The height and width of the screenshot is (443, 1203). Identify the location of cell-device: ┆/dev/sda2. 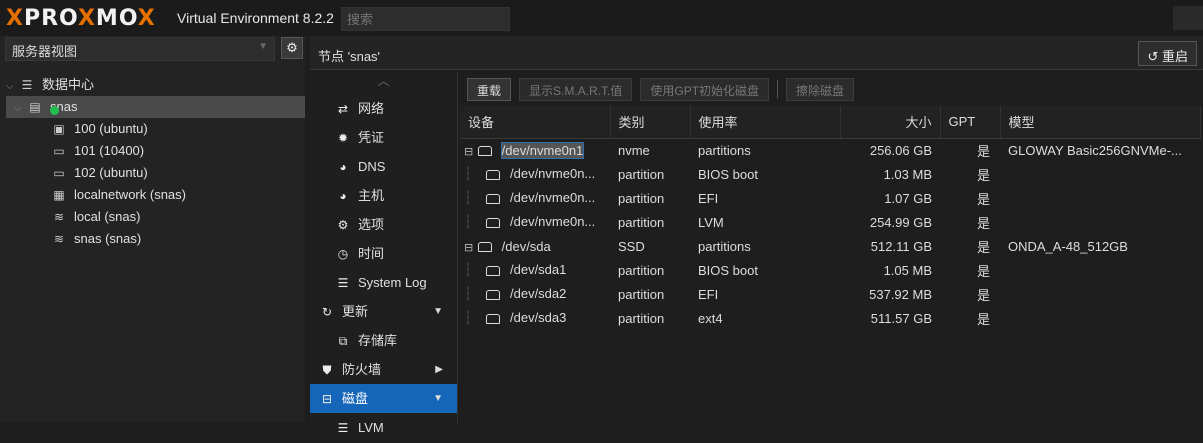
(515, 293).